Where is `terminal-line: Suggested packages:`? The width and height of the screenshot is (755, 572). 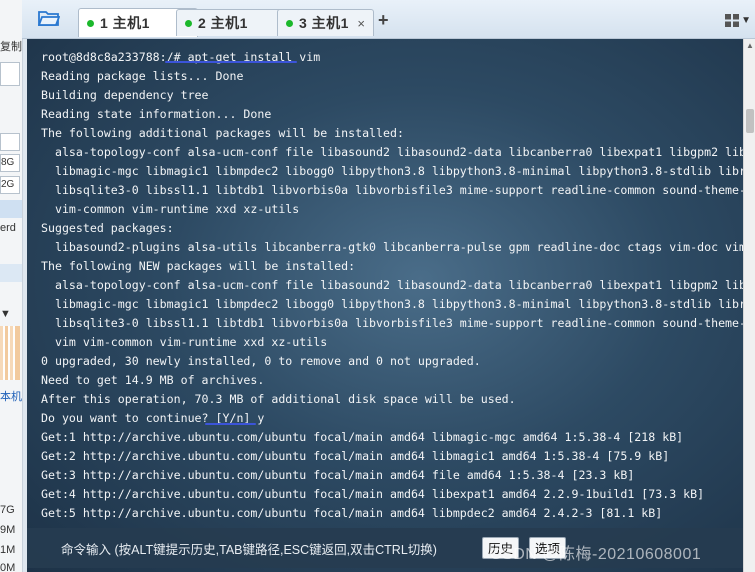
terminal-line: Suggested packages: is located at coordinates (107, 228).